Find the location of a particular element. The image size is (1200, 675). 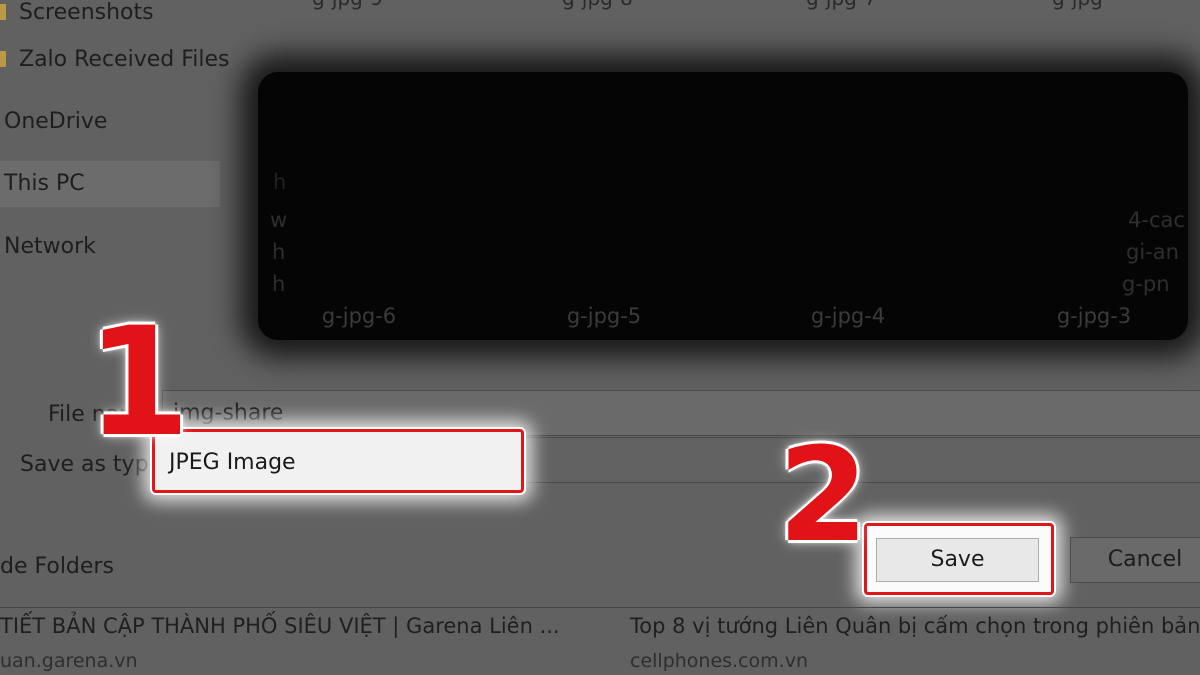

cancel-button: Cancel is located at coordinates (1135, 560).